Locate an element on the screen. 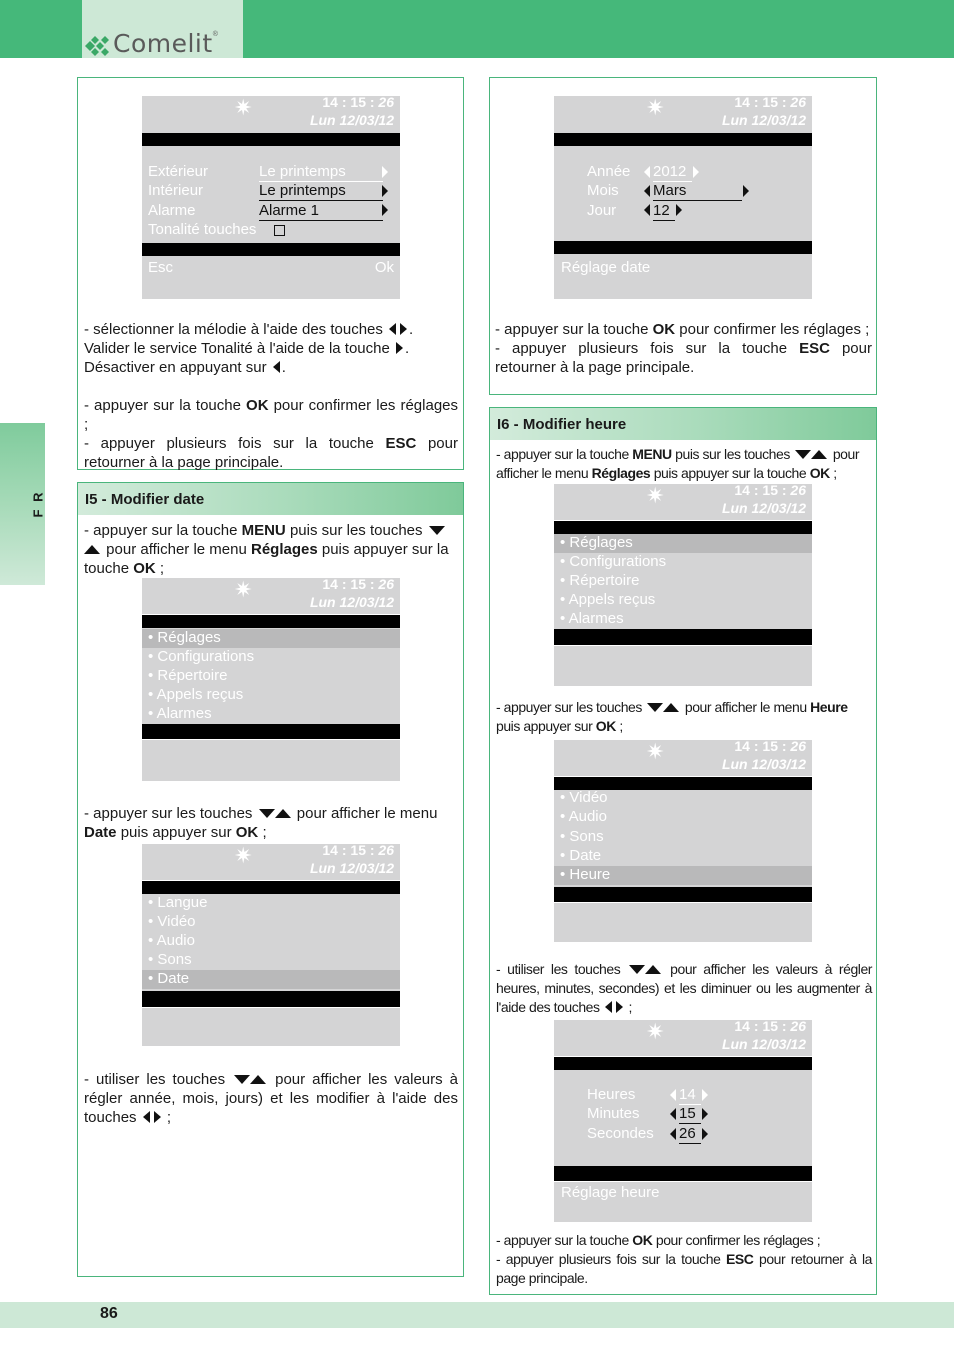 The width and height of the screenshot is (954, 1354). year-label: Année is located at coordinates (609, 171).